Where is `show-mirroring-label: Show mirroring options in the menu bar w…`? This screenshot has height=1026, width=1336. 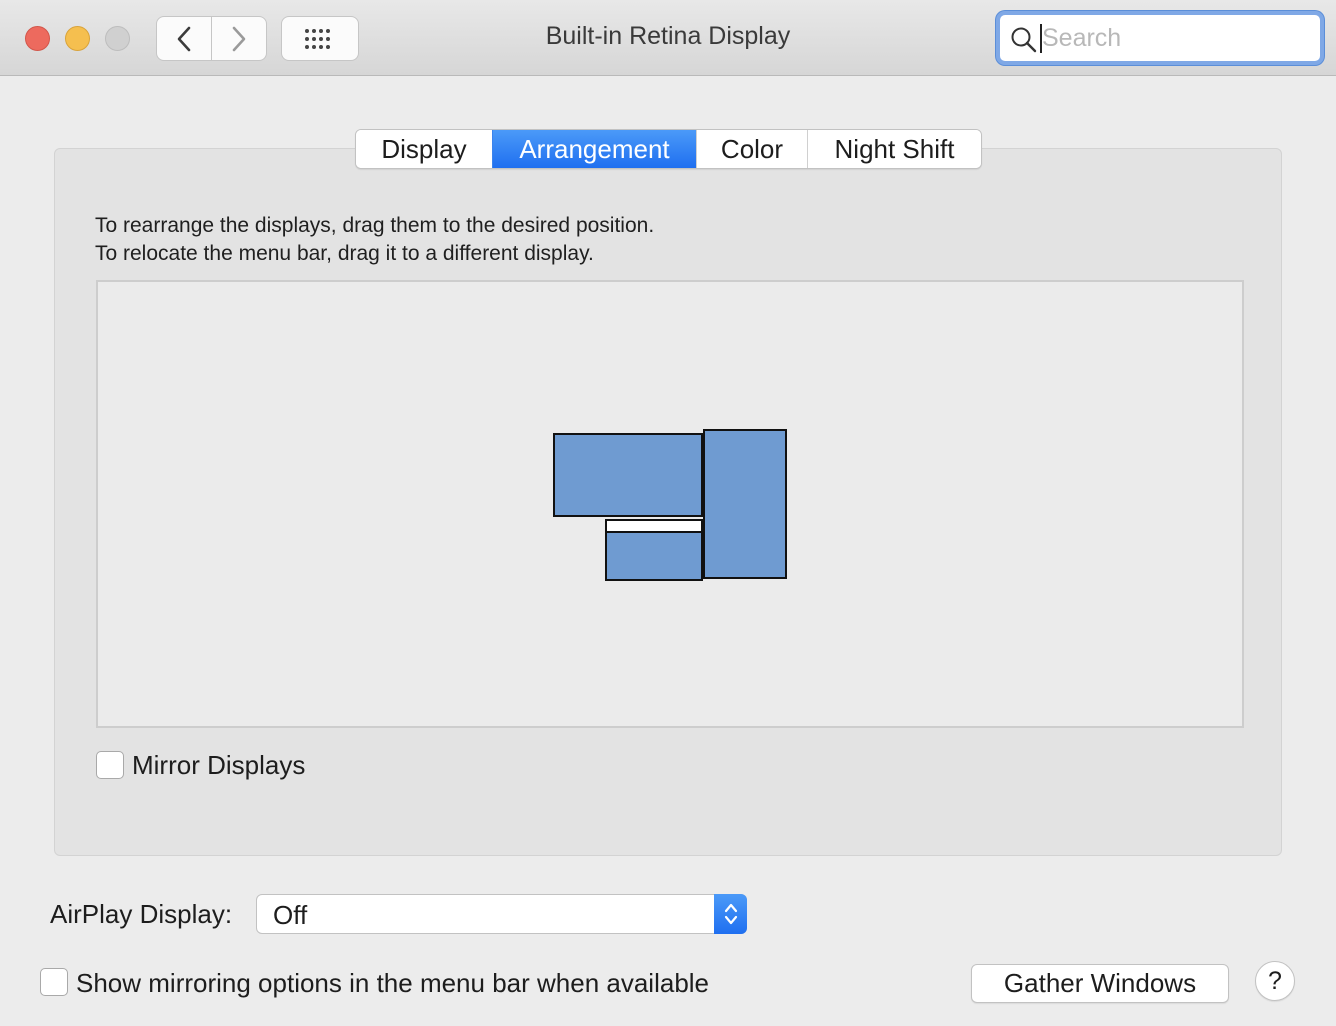
show-mirroring-label: Show mirroring options in the menu bar w… is located at coordinates (393, 983).